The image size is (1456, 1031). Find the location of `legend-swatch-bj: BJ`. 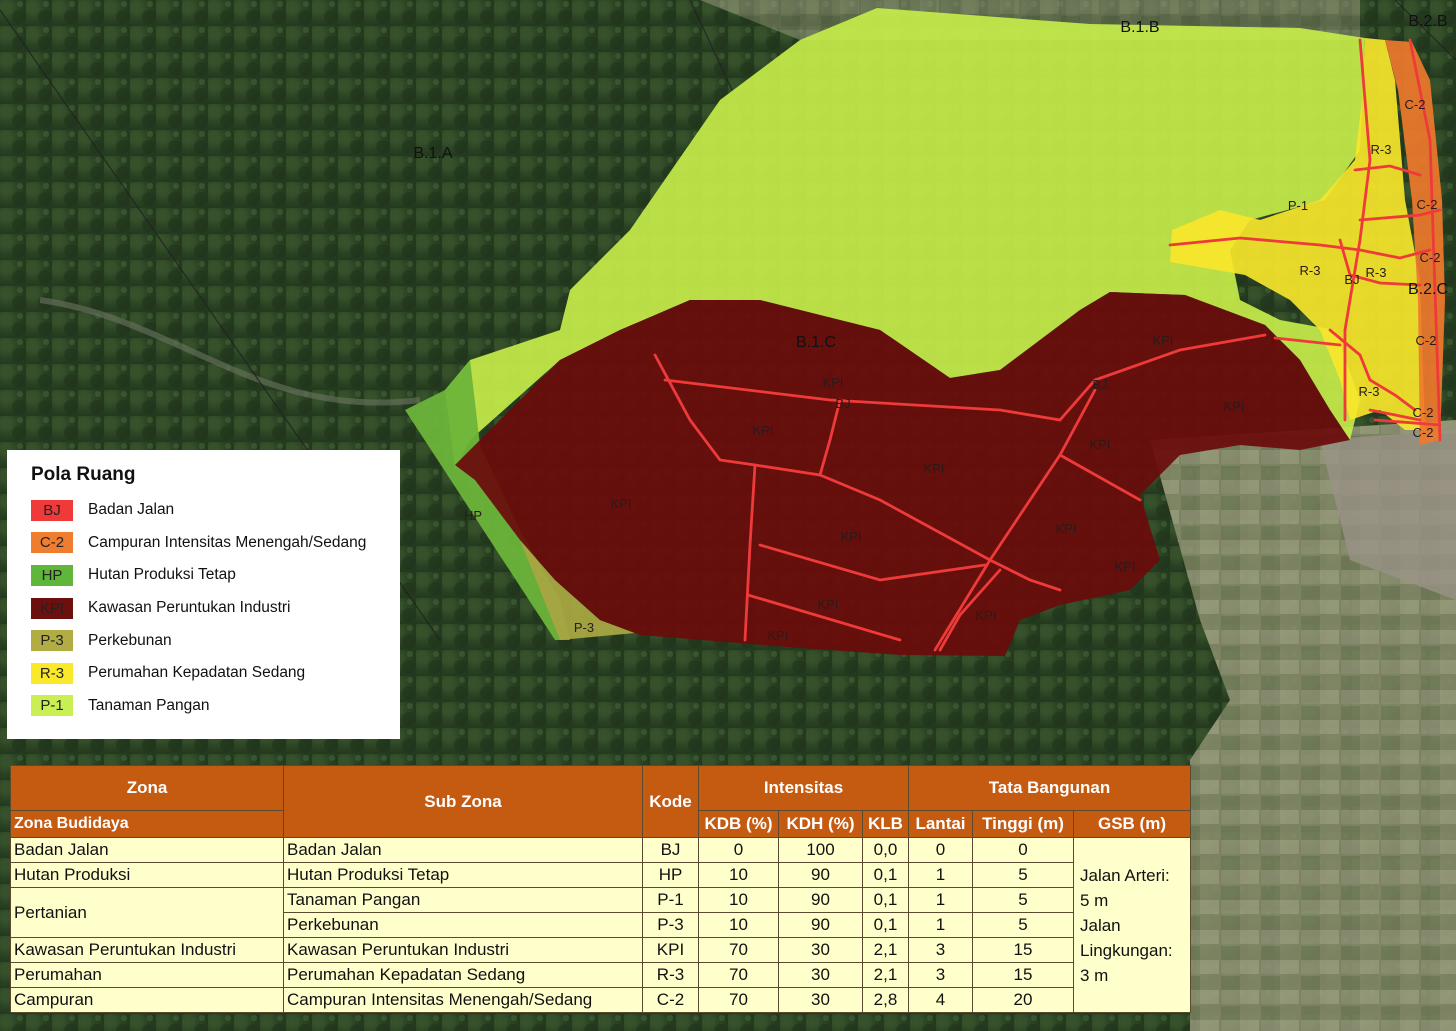

legend-swatch-bj: BJ is located at coordinates (52, 510).